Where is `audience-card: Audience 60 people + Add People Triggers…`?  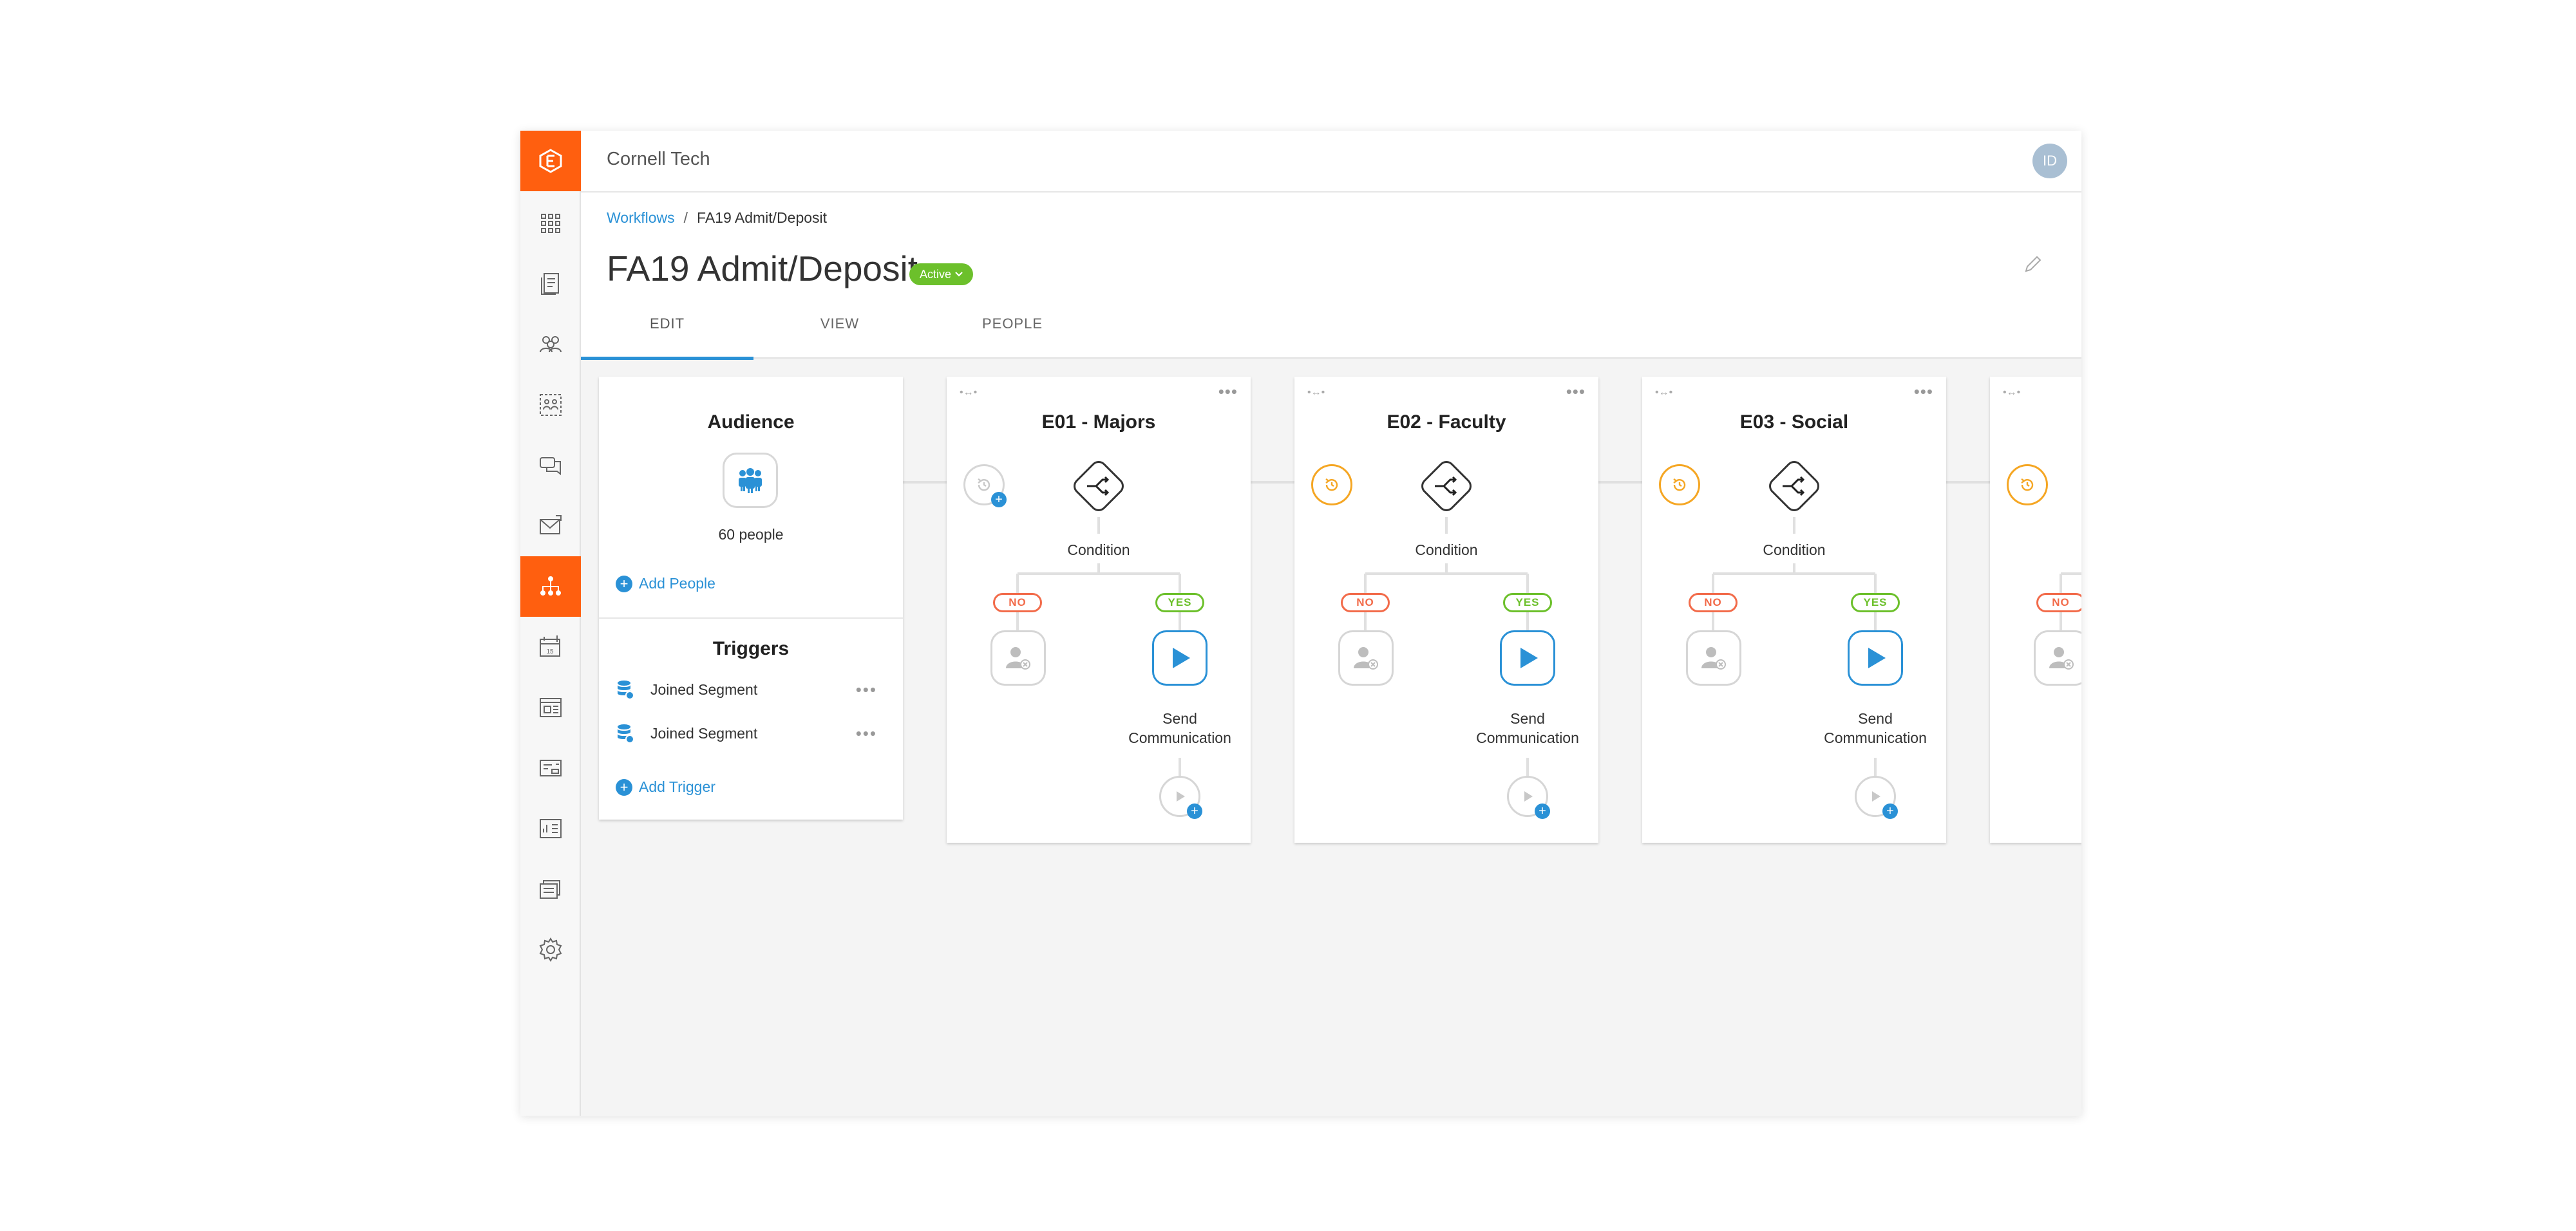 audience-card: Audience 60 people + Add People Triggers… is located at coordinates (751, 598).